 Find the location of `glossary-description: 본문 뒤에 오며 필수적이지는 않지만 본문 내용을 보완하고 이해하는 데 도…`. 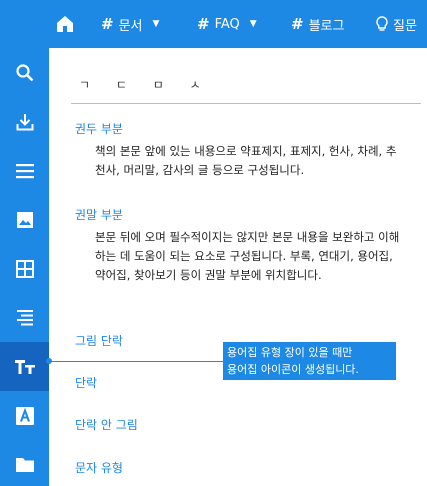

glossary-description: 본문 뒤에 오며 필수적이지는 않지만 본문 내용을 보완하고 이해하는 데 도… is located at coordinates (247, 256).